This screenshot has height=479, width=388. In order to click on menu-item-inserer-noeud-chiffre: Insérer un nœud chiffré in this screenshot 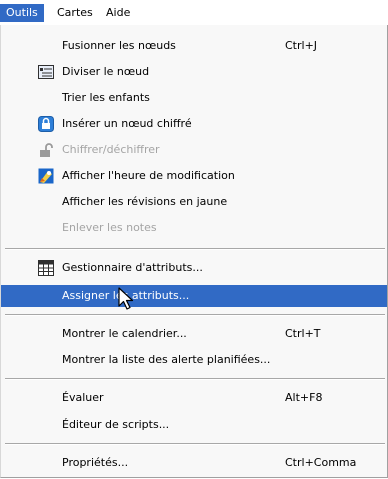, I will do `click(194, 124)`.